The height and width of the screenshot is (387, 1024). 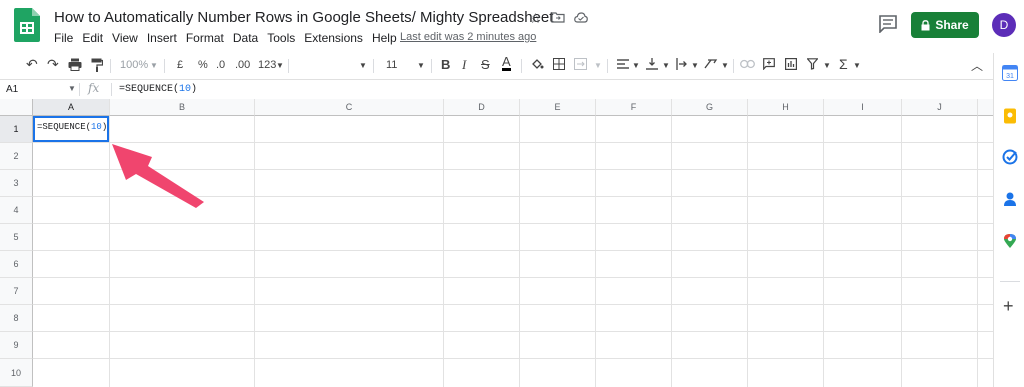 I want to click on filter-chevron-down-icon: ▼, so click(x=827, y=65).